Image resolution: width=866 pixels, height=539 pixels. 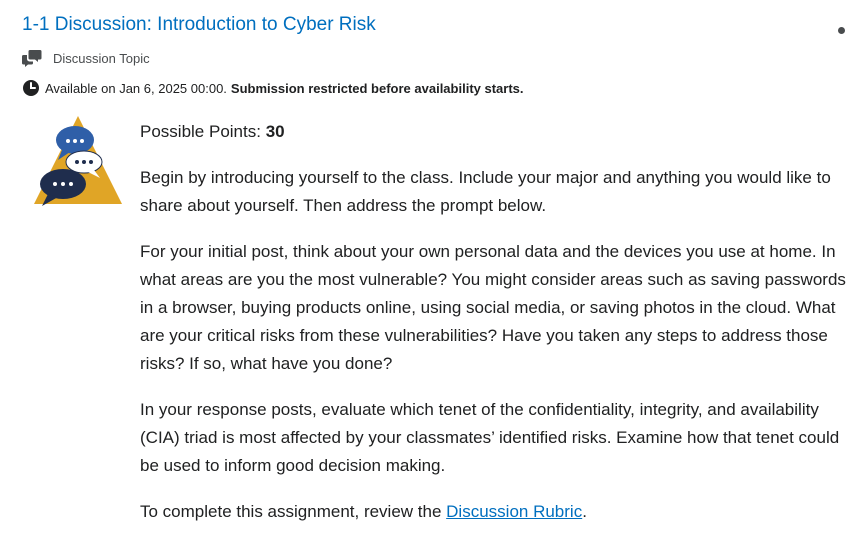 I want to click on topic-type-row: Discussion Topic, so click(x=86, y=58).